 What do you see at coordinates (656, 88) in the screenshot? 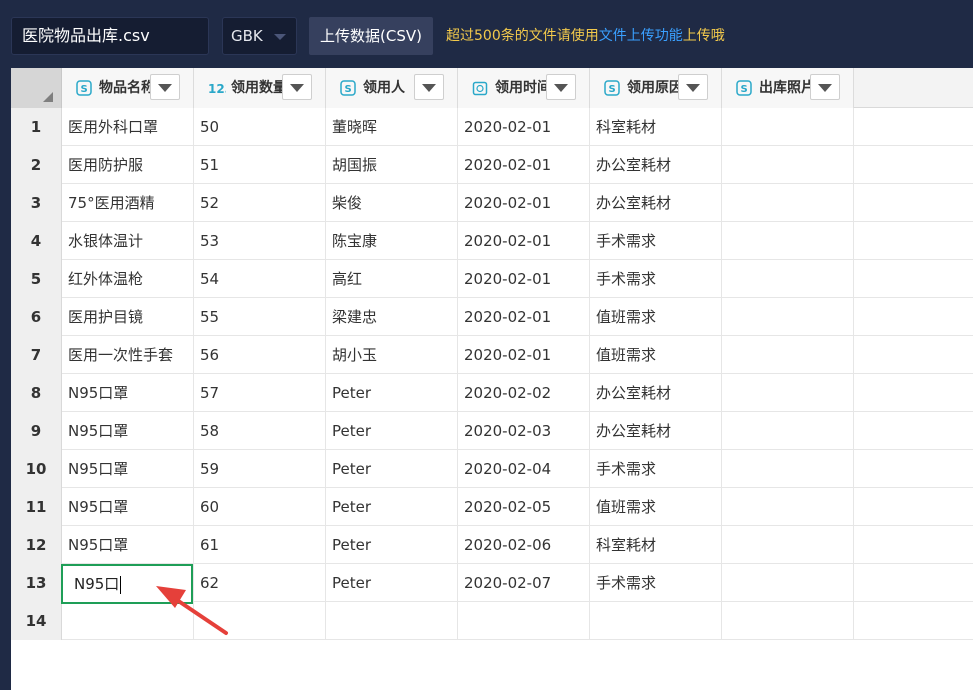
I see `column-header: S 领用原因` at bounding box center [656, 88].